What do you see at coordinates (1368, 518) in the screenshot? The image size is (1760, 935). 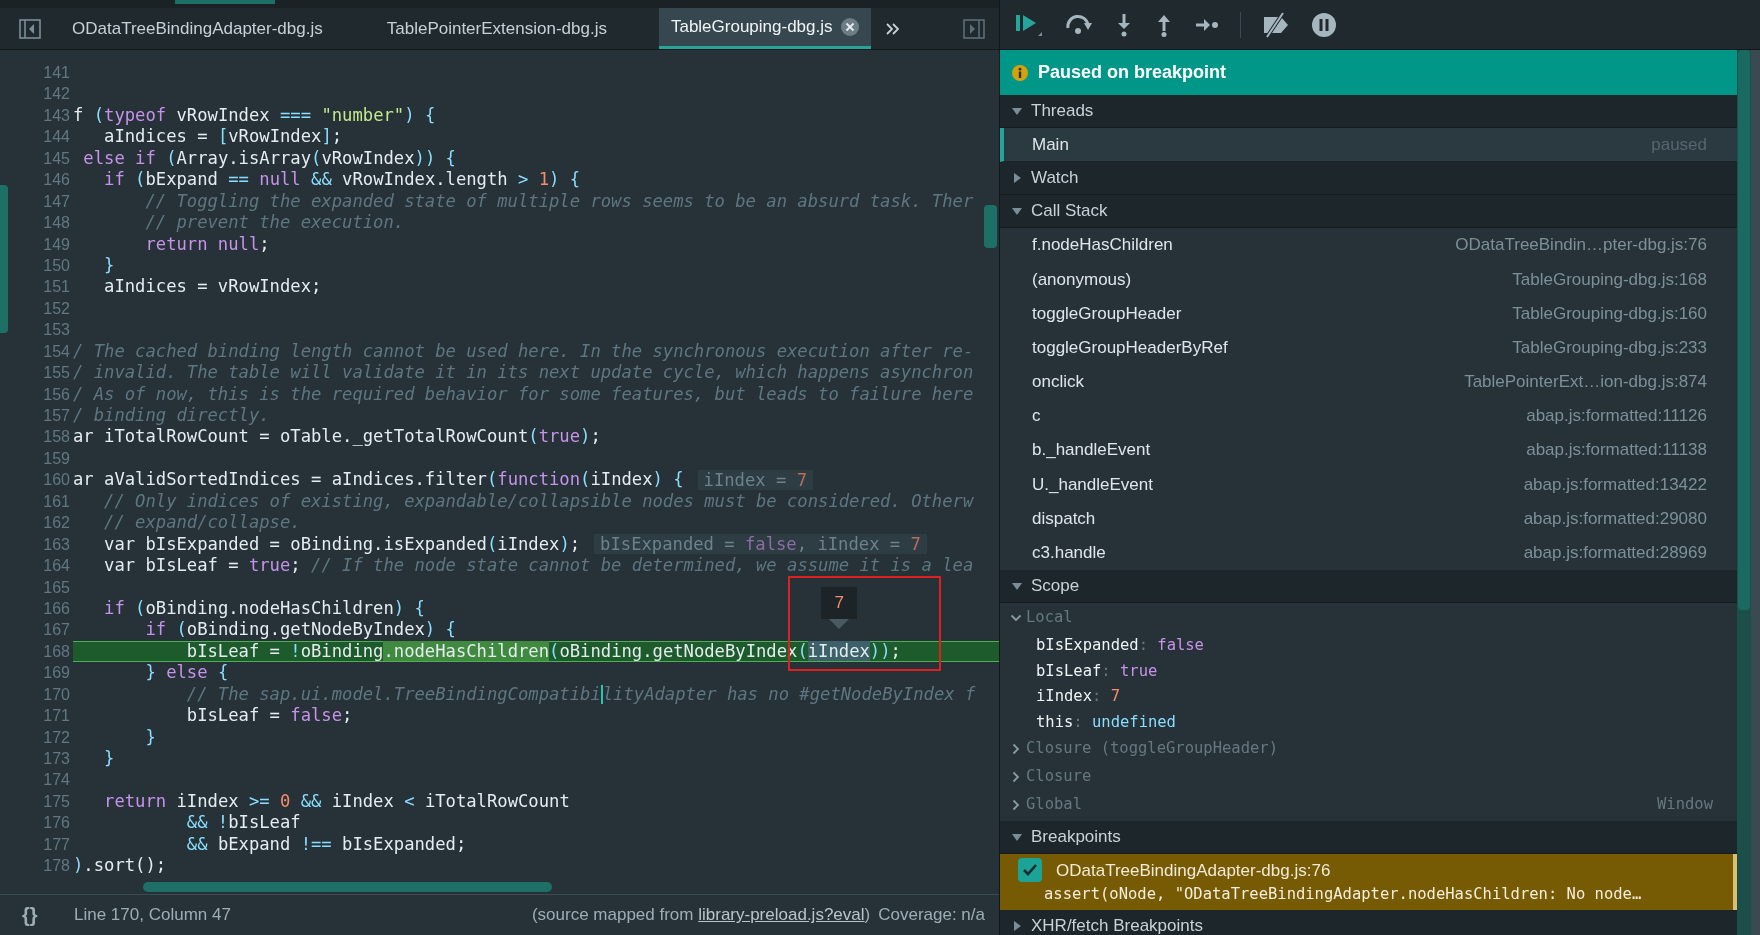 I see `call-frame: dispatch abap.js:formatted:29080` at bounding box center [1368, 518].